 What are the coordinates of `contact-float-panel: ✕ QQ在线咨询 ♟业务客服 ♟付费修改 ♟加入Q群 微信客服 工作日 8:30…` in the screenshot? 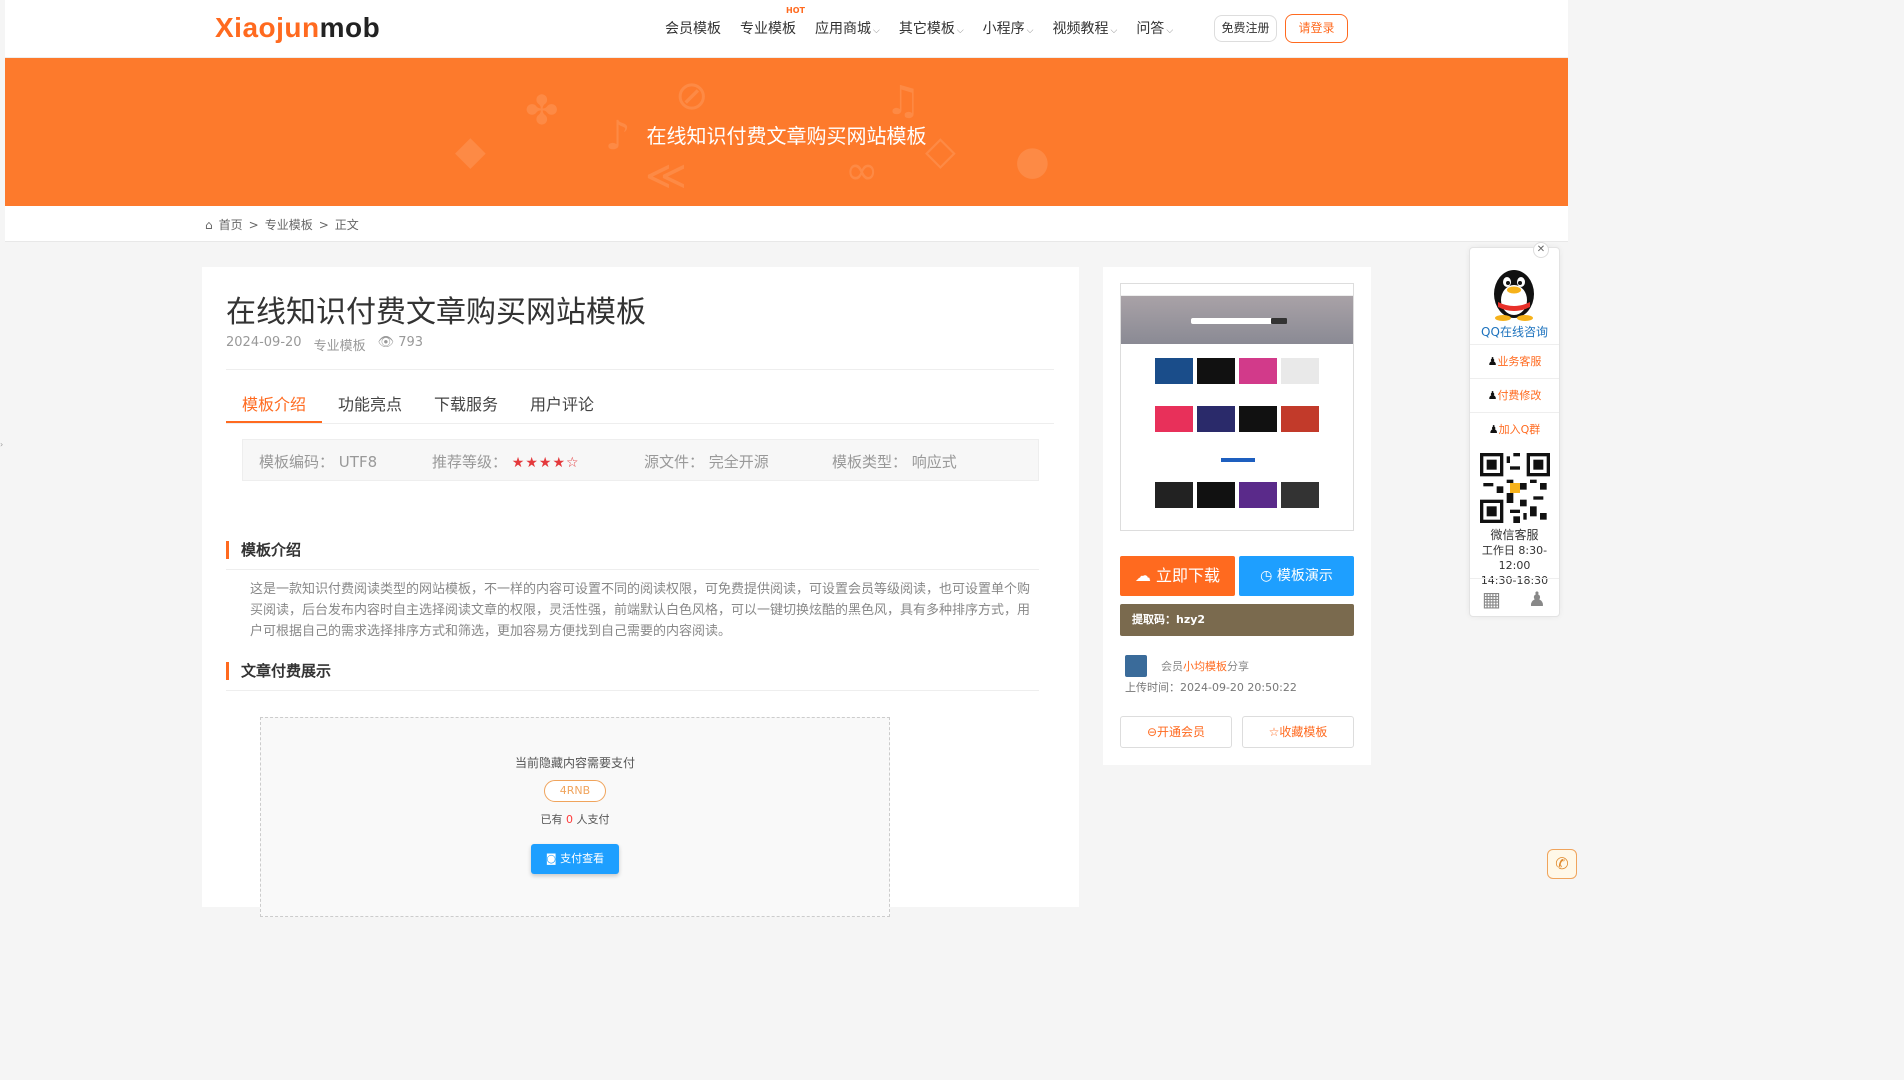 It's located at (1514, 430).